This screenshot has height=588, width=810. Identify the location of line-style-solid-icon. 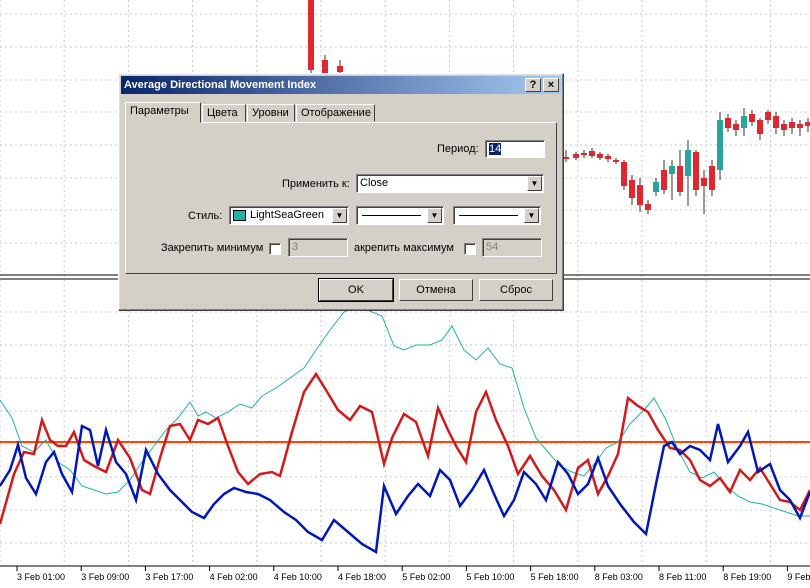
(391, 215).